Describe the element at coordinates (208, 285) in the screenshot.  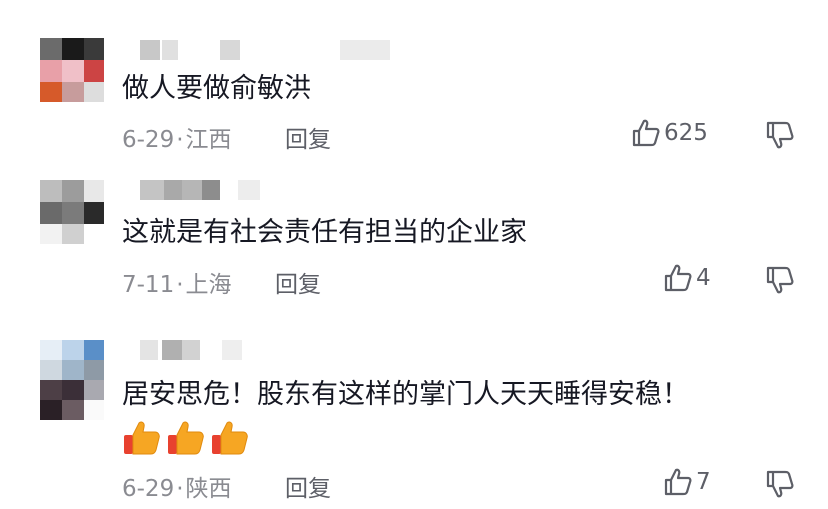
I see `comment-location: 上海` at that location.